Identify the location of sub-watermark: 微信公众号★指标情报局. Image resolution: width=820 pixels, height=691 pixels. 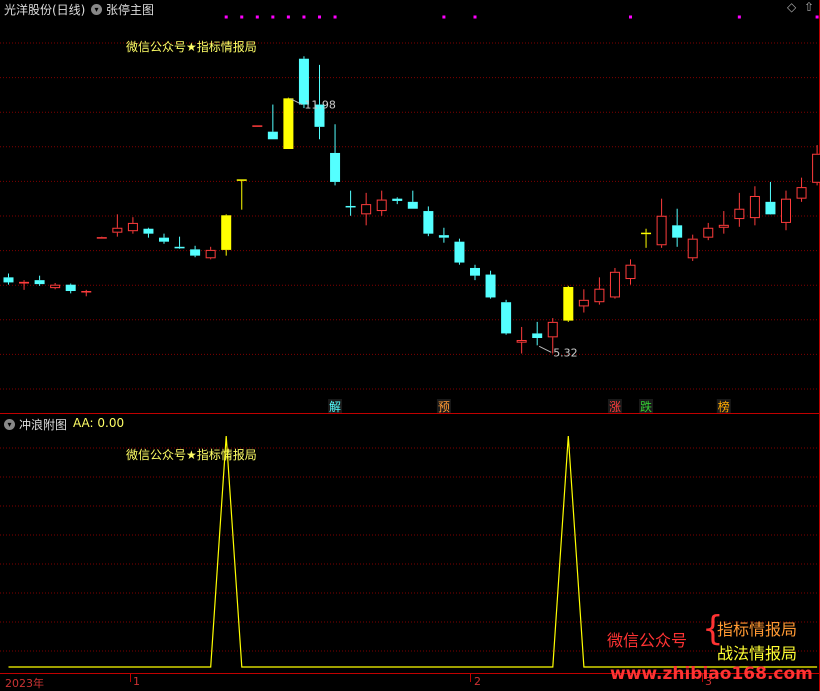
(191, 455).